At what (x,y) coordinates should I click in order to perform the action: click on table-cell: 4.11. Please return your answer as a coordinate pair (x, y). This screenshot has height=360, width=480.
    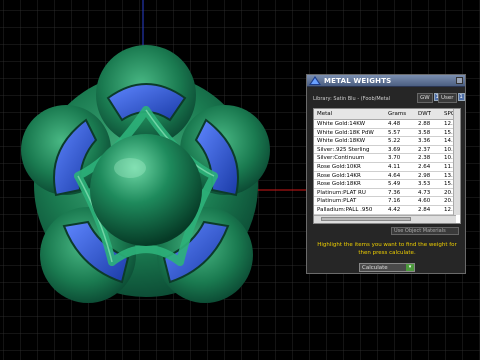
    Looking at the image, I should click on (394, 166).